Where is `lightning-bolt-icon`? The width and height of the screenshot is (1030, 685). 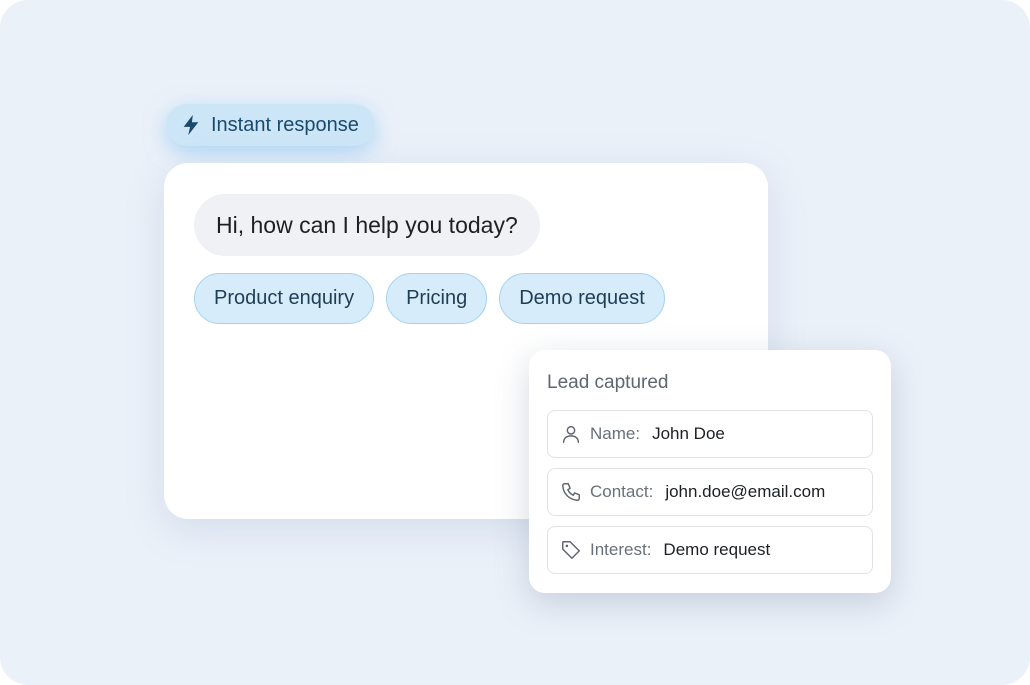
lightning-bolt-icon is located at coordinates (191, 125).